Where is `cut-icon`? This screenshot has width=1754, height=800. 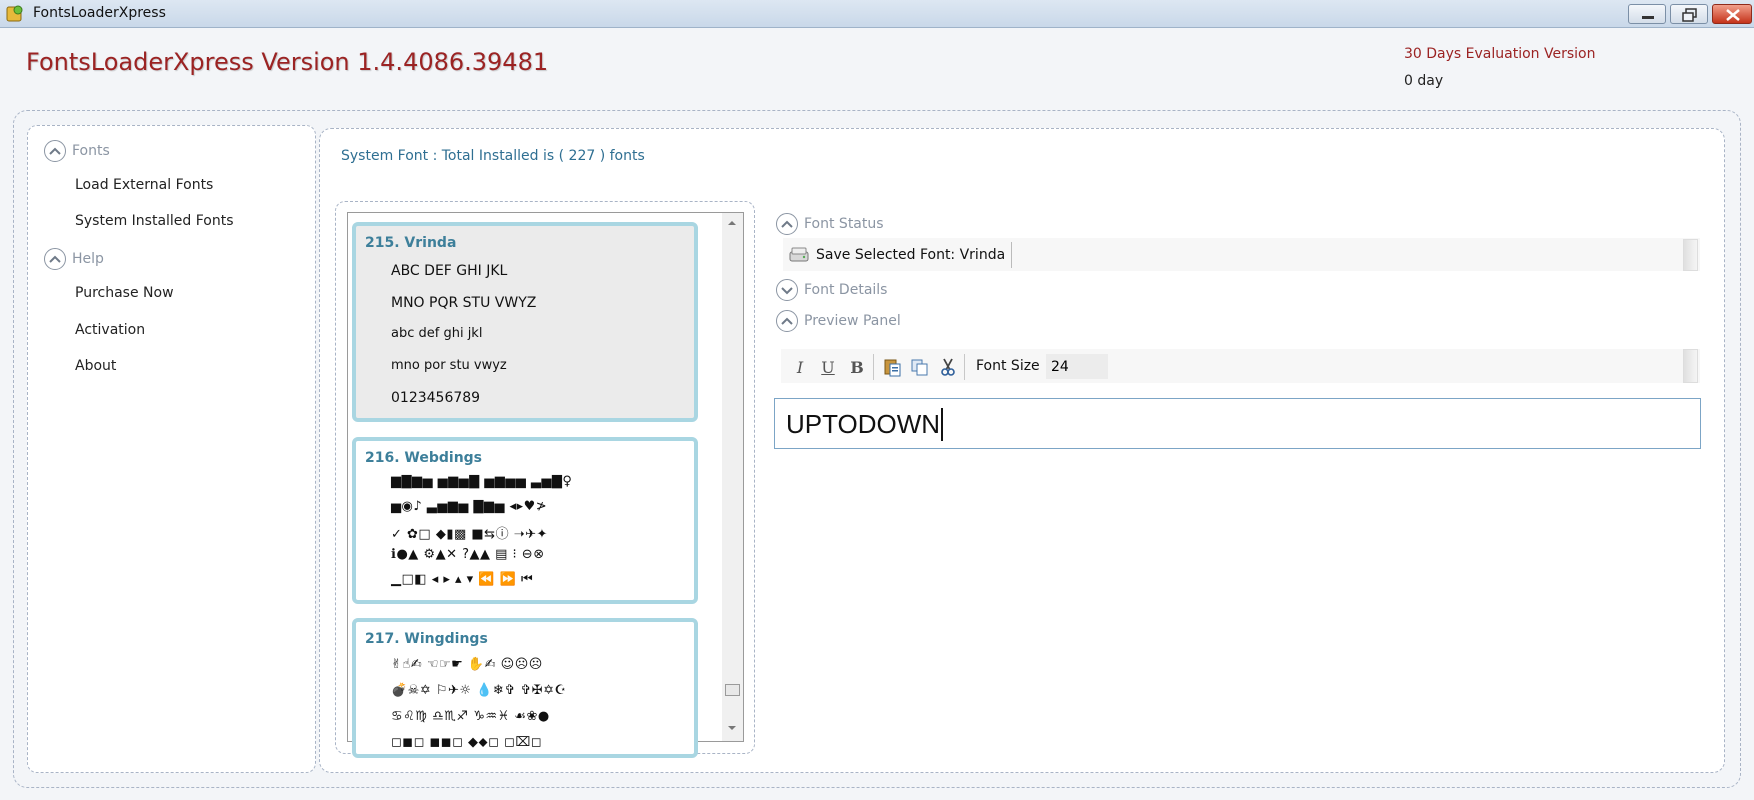
cut-icon is located at coordinates (948, 367).